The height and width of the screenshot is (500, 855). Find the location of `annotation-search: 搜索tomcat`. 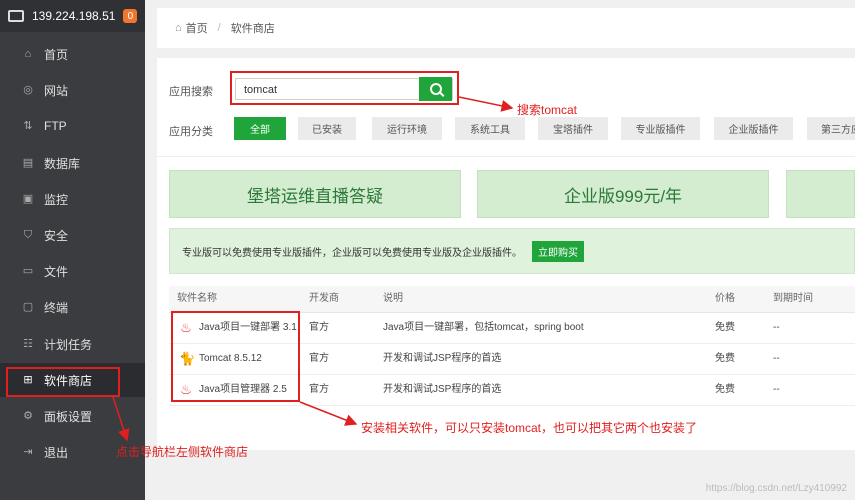

annotation-search: 搜索tomcat is located at coordinates (547, 110).